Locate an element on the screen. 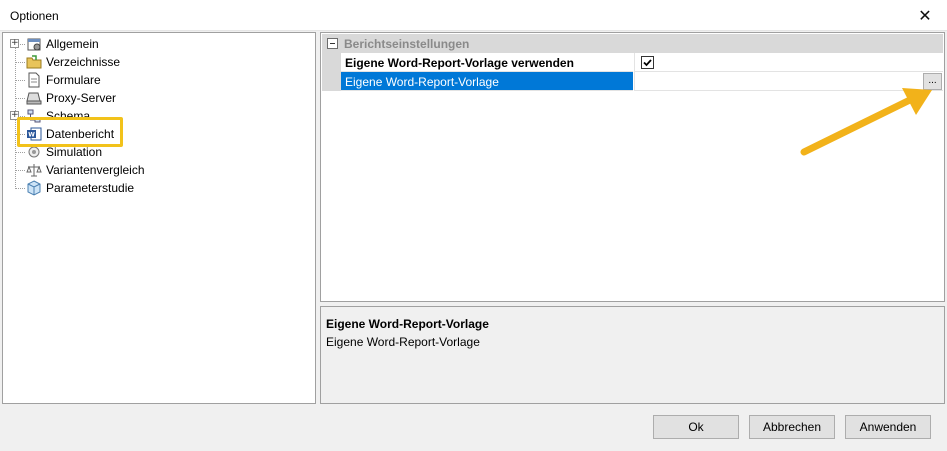 This screenshot has height=451, width=947. property-name: Eigene Word-Report-Vorlage verwenden is located at coordinates (487, 62).